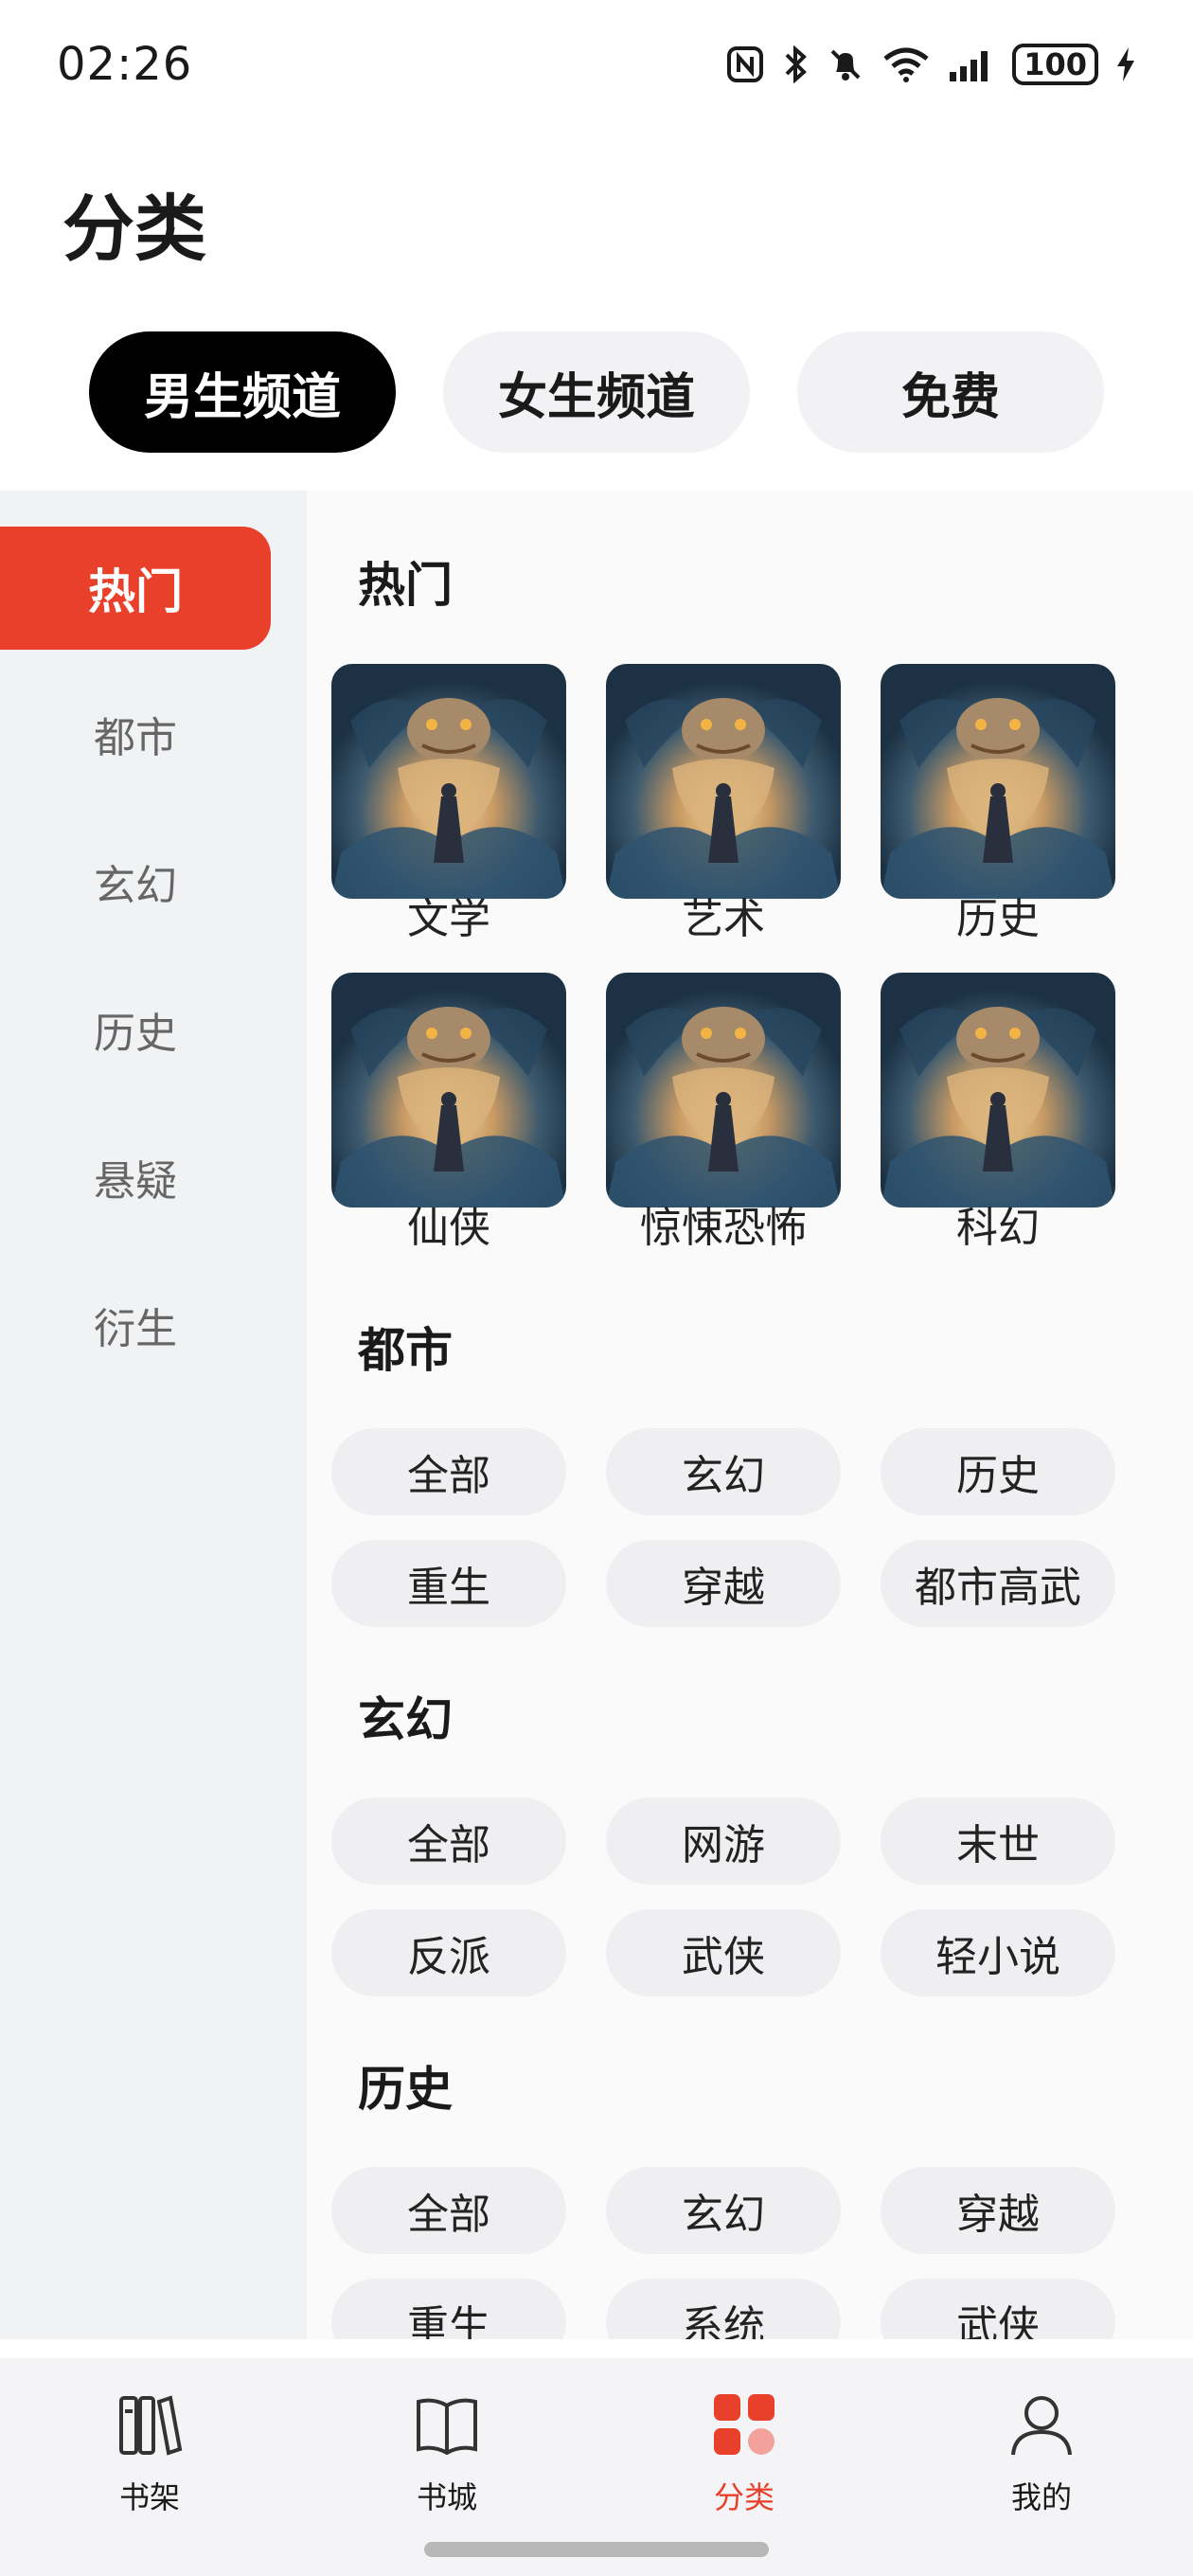 The height and width of the screenshot is (2576, 1193). Describe the element at coordinates (998, 1471) in the screenshot. I see `tag-pill: 历史` at that location.